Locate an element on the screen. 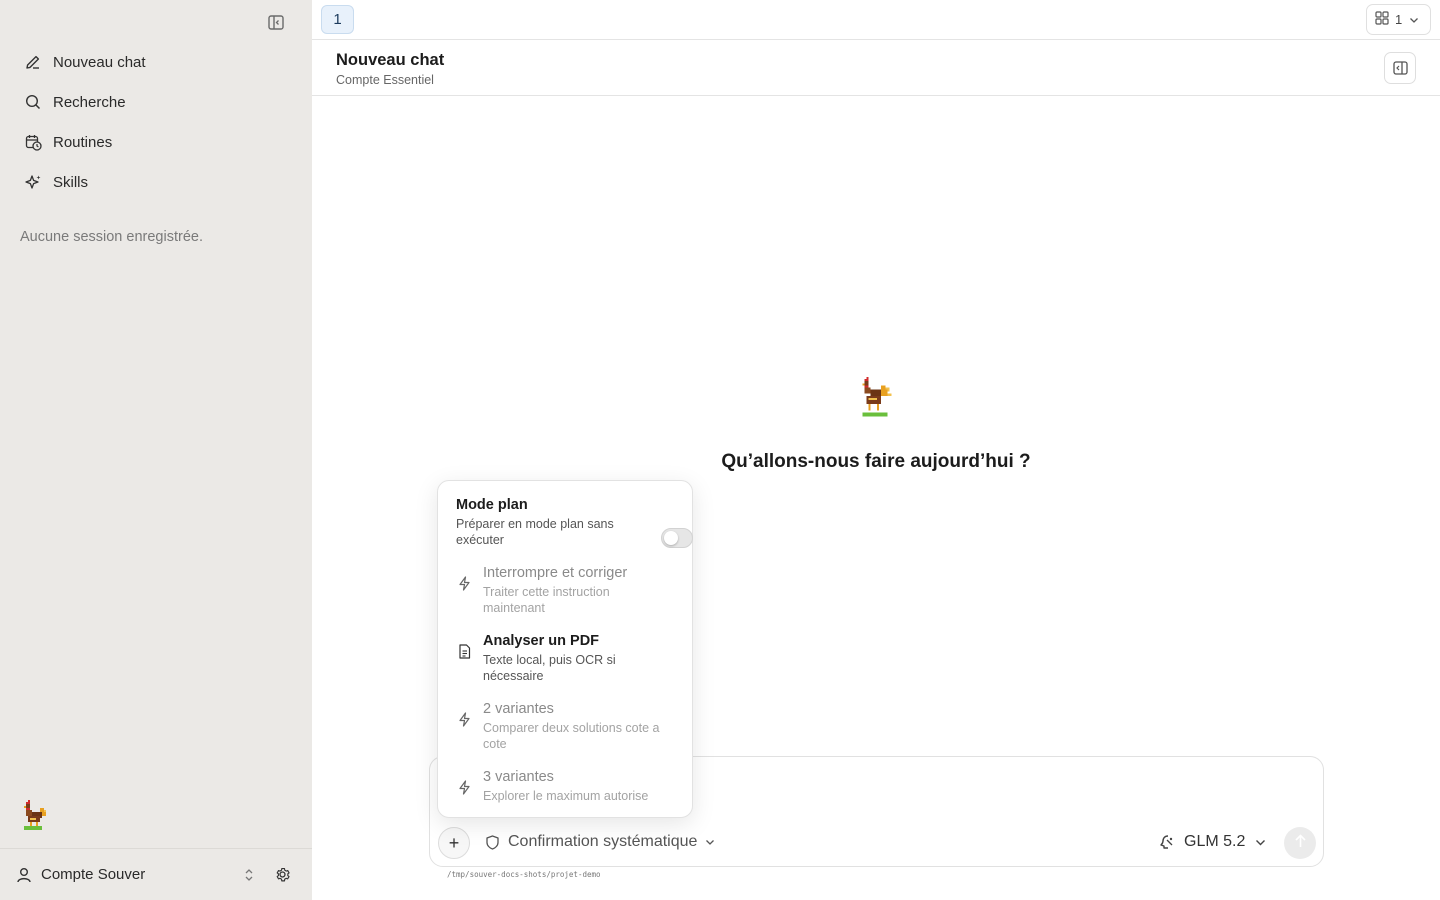  model-select: GLM 5.2 is located at coordinates (1212, 842).